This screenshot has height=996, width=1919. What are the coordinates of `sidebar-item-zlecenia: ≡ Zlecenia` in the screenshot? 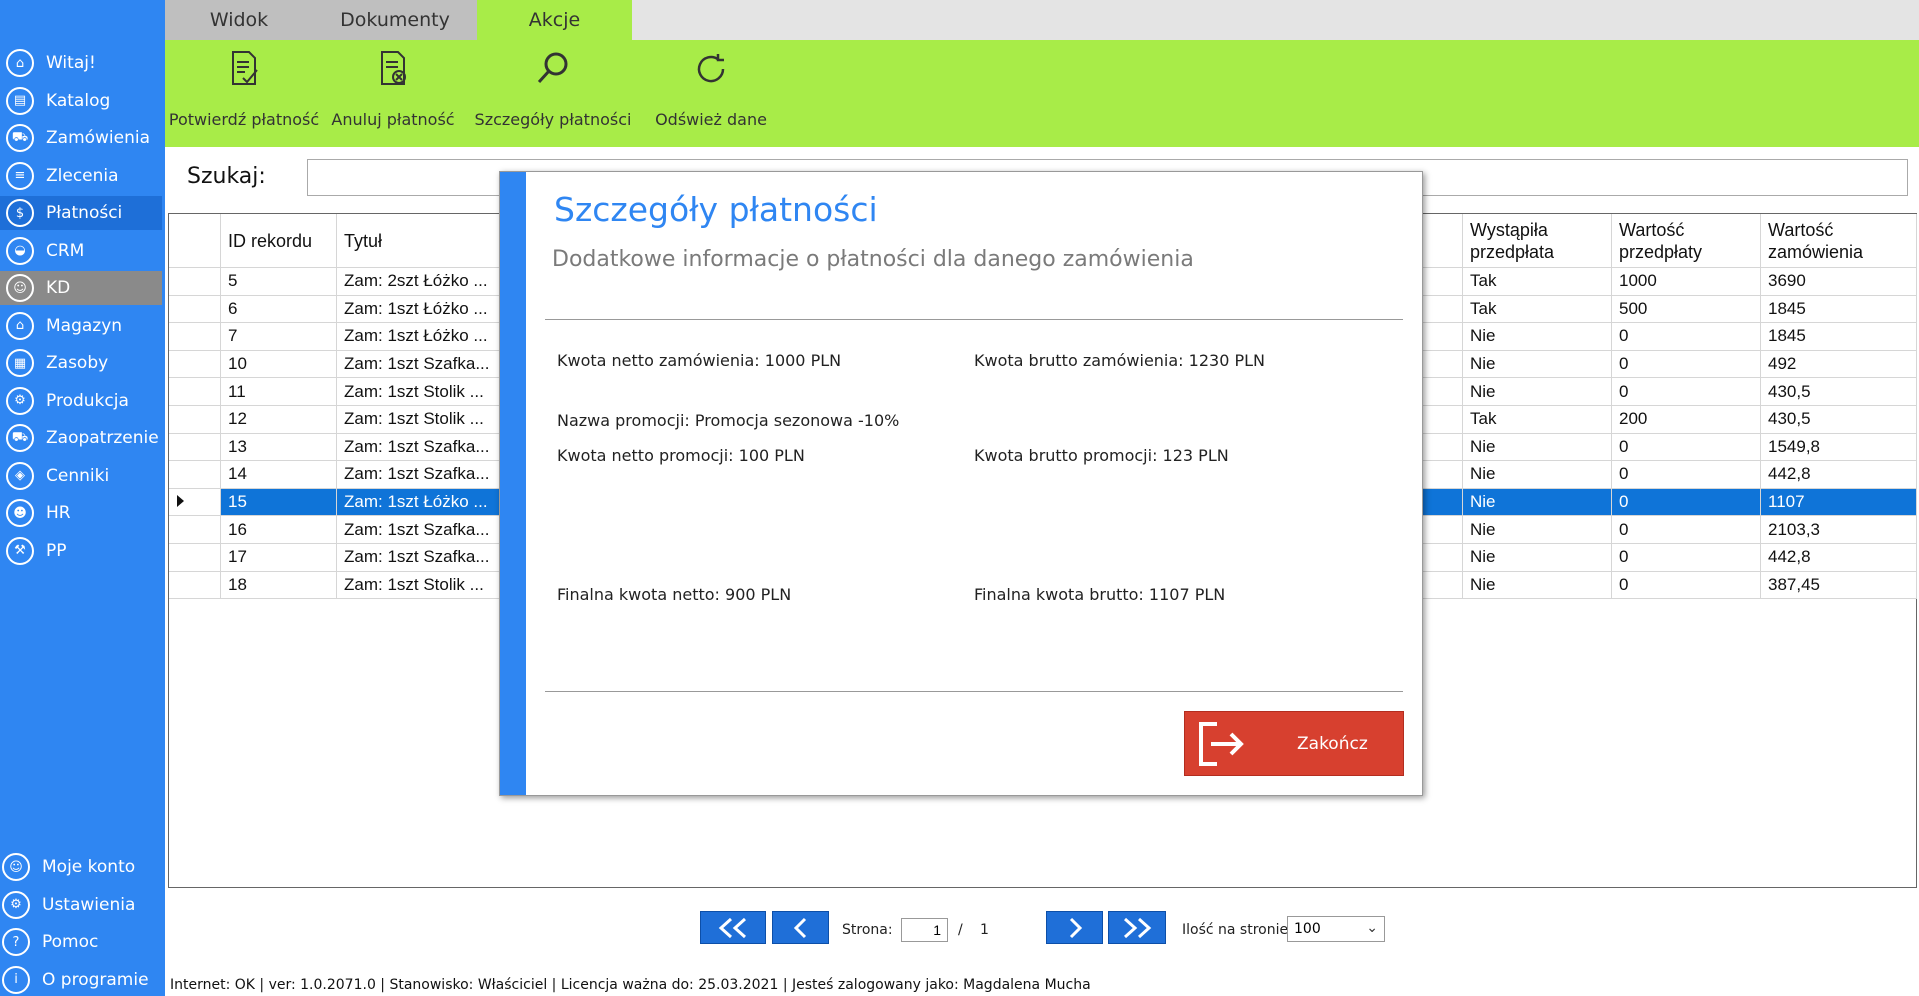 It's located at (81, 176).